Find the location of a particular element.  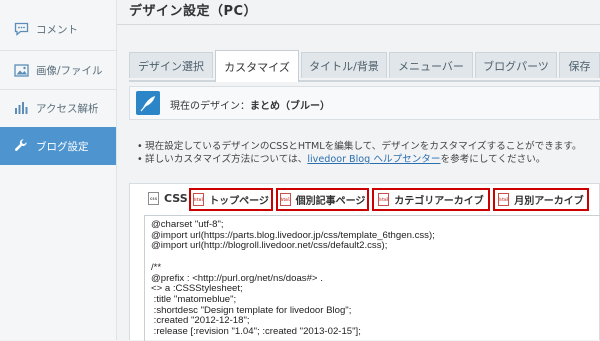

monthly-archive-template-button: html 月別アーカイブ is located at coordinates (541, 199).